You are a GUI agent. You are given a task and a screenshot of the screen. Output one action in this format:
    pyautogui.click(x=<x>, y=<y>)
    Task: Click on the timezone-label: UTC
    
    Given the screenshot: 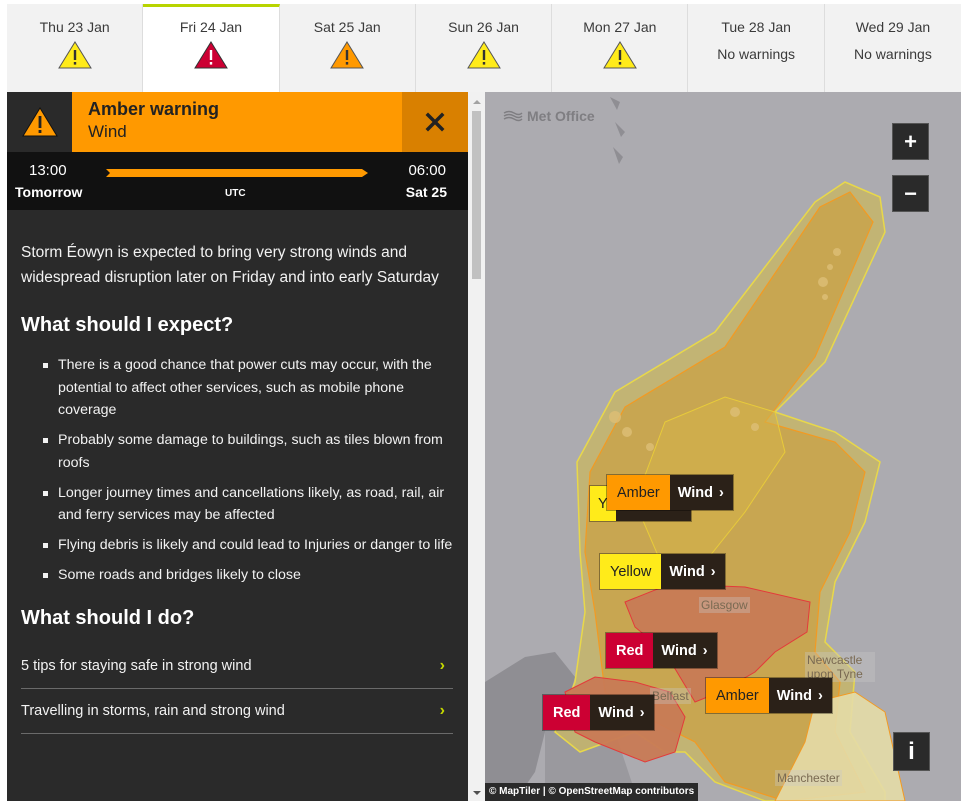 What is the action you would take?
    pyautogui.click(x=235, y=193)
    